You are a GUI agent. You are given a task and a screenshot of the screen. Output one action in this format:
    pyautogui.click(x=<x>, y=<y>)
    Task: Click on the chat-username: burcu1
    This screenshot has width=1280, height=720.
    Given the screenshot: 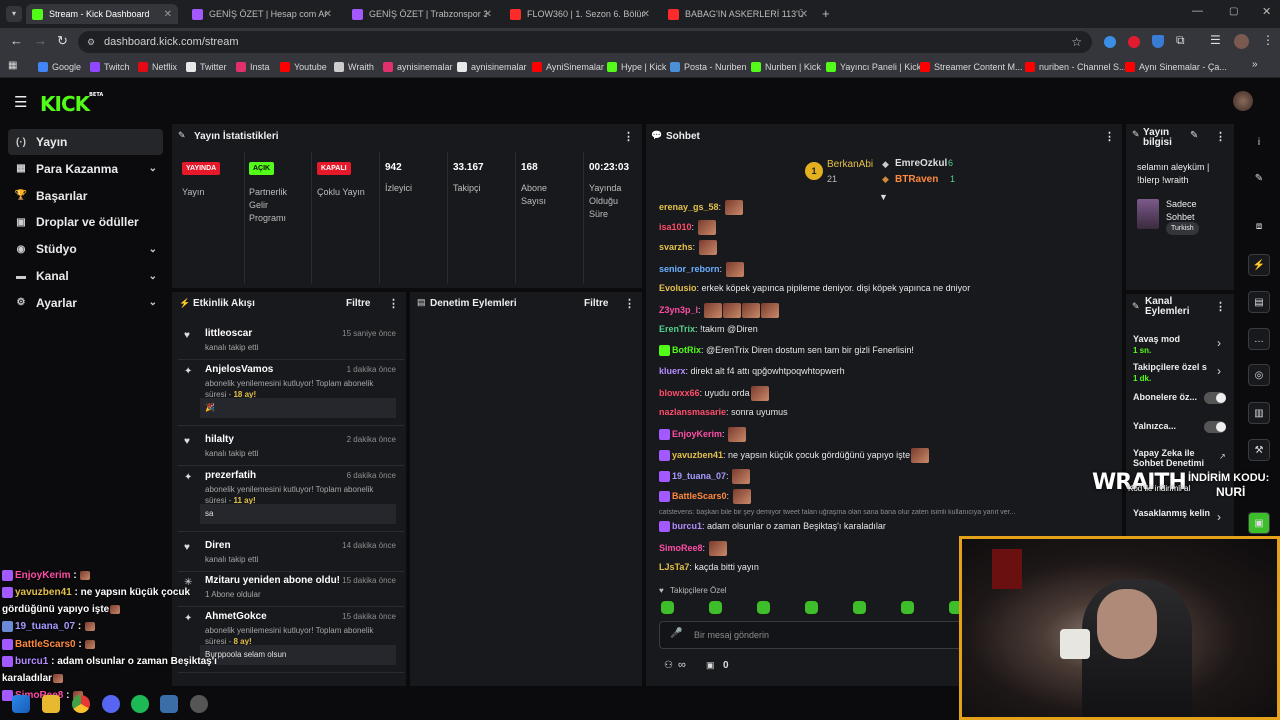 What is the action you would take?
    pyautogui.click(x=687, y=526)
    